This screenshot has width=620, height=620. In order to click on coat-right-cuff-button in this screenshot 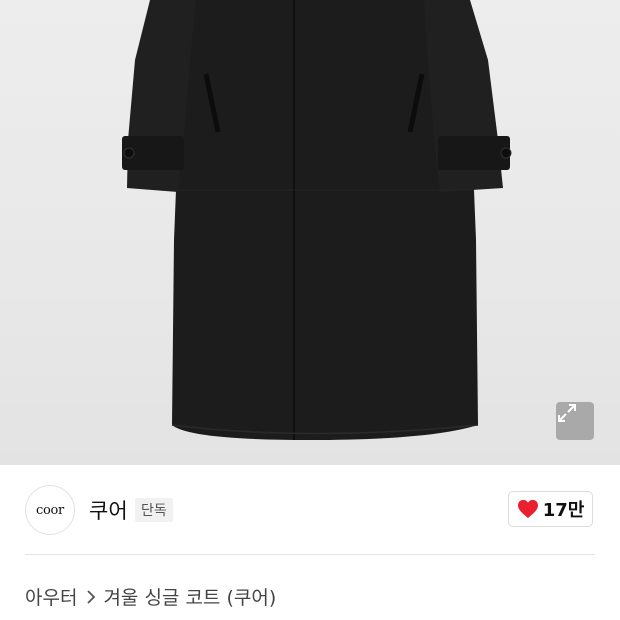, I will do `click(506, 153)`.